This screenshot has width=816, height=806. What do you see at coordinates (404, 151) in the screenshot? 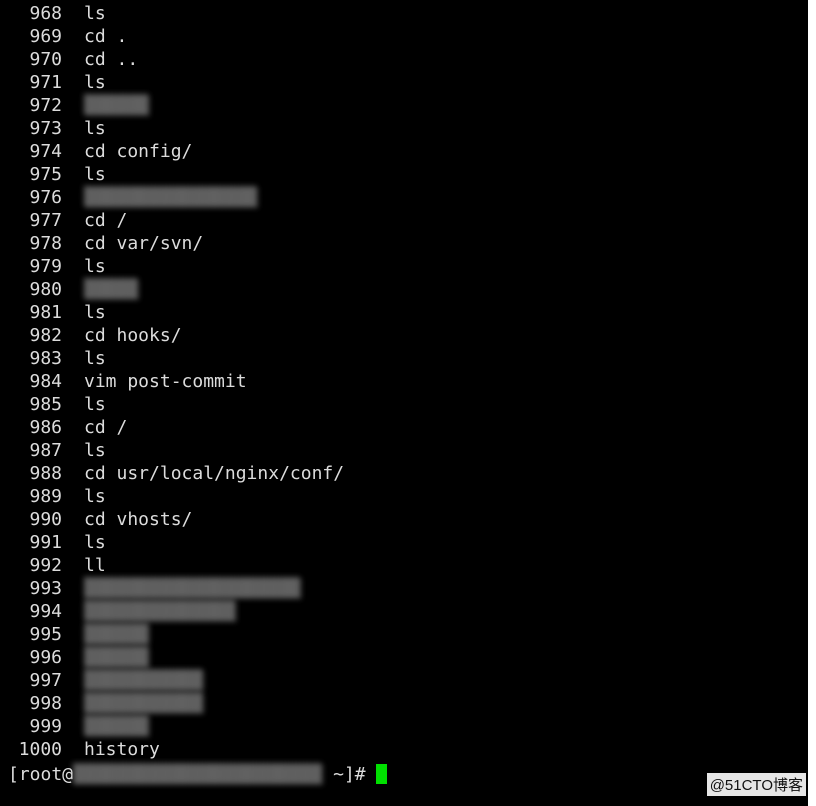
I see `history-line: 974 cd config/` at bounding box center [404, 151].